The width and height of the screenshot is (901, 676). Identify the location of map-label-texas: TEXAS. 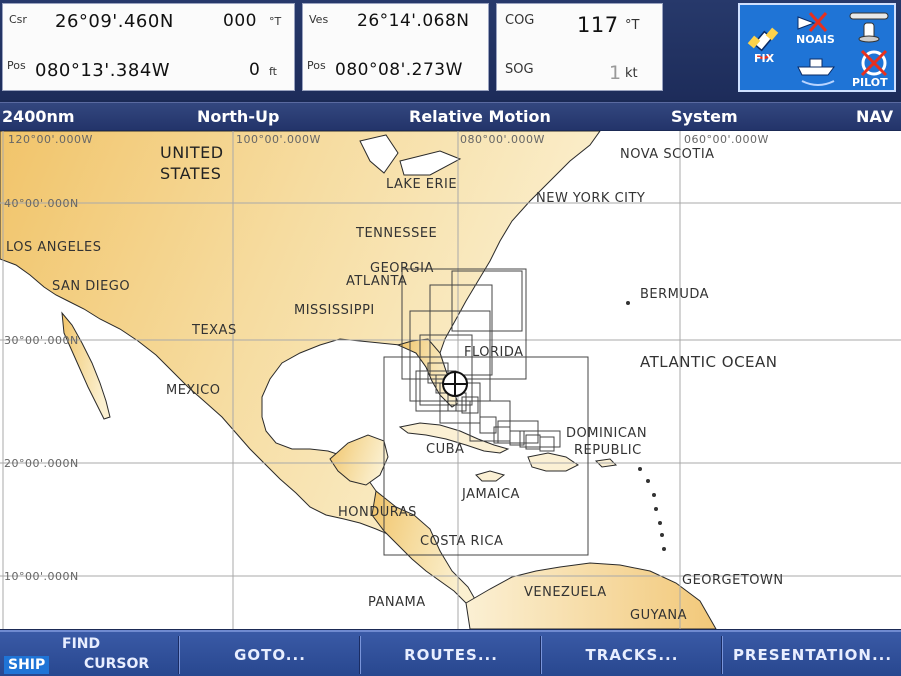
(214, 330).